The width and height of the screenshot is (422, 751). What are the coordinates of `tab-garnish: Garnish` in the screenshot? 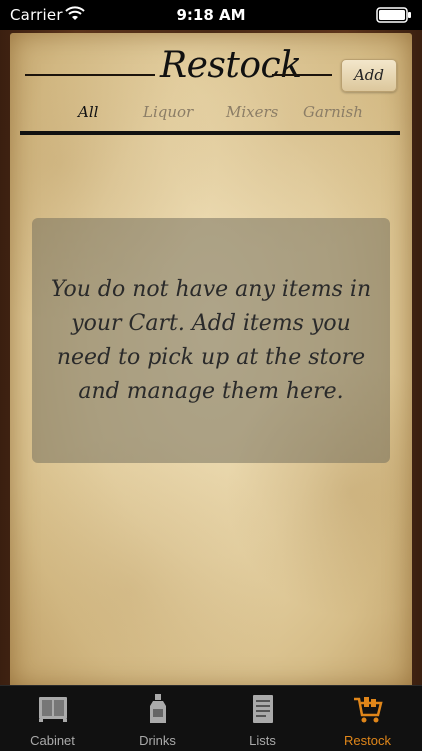 It's located at (333, 112).